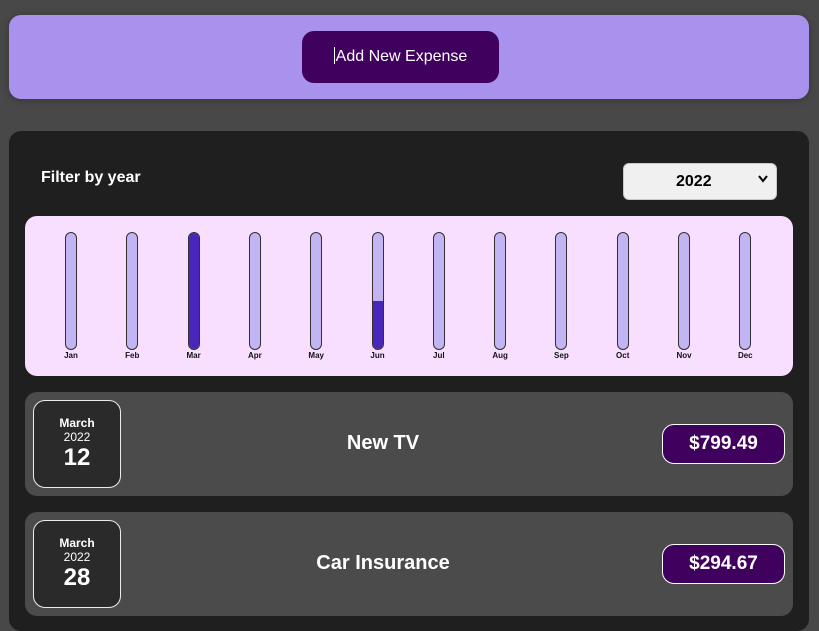 The height and width of the screenshot is (631, 819). Describe the element at coordinates (623, 355) in the screenshot. I see `chart-label-oct: Oct` at that location.